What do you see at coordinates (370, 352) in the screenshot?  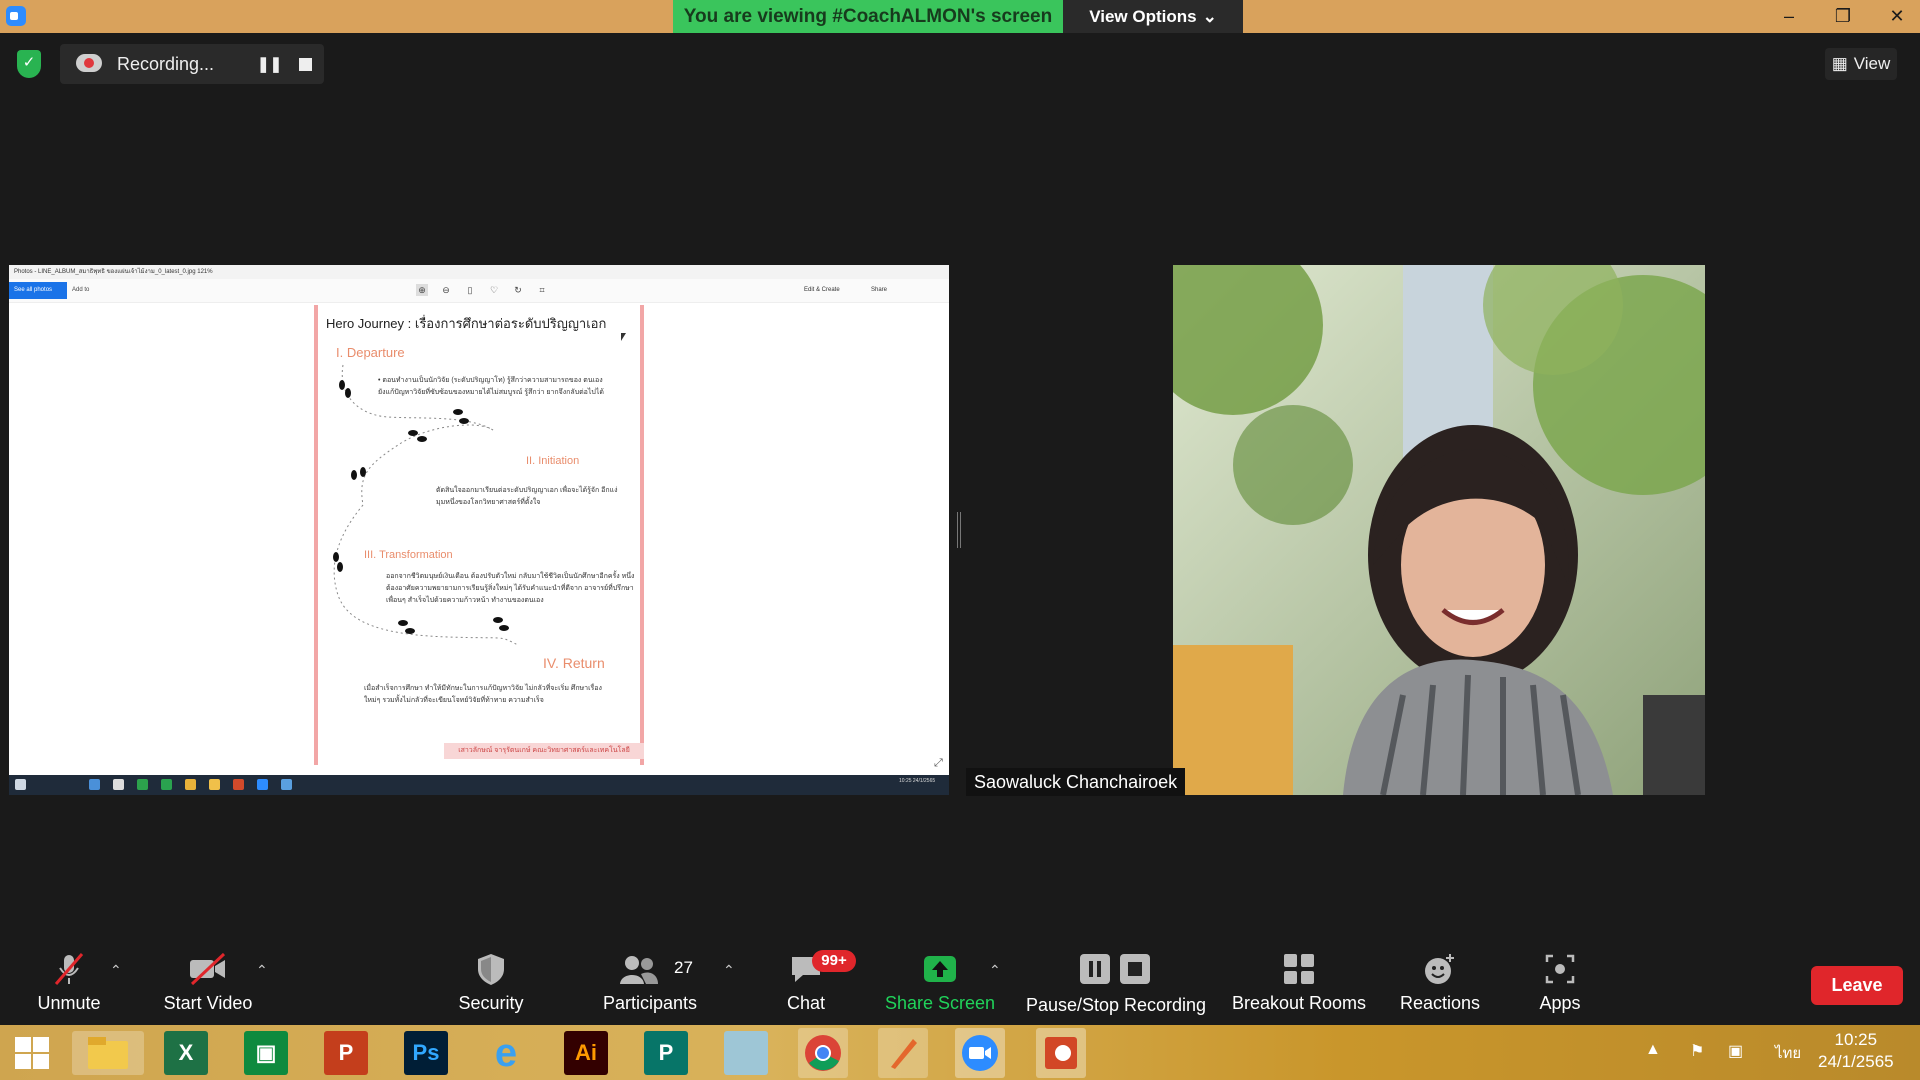 I see `section-departure: I. Departure` at bounding box center [370, 352].